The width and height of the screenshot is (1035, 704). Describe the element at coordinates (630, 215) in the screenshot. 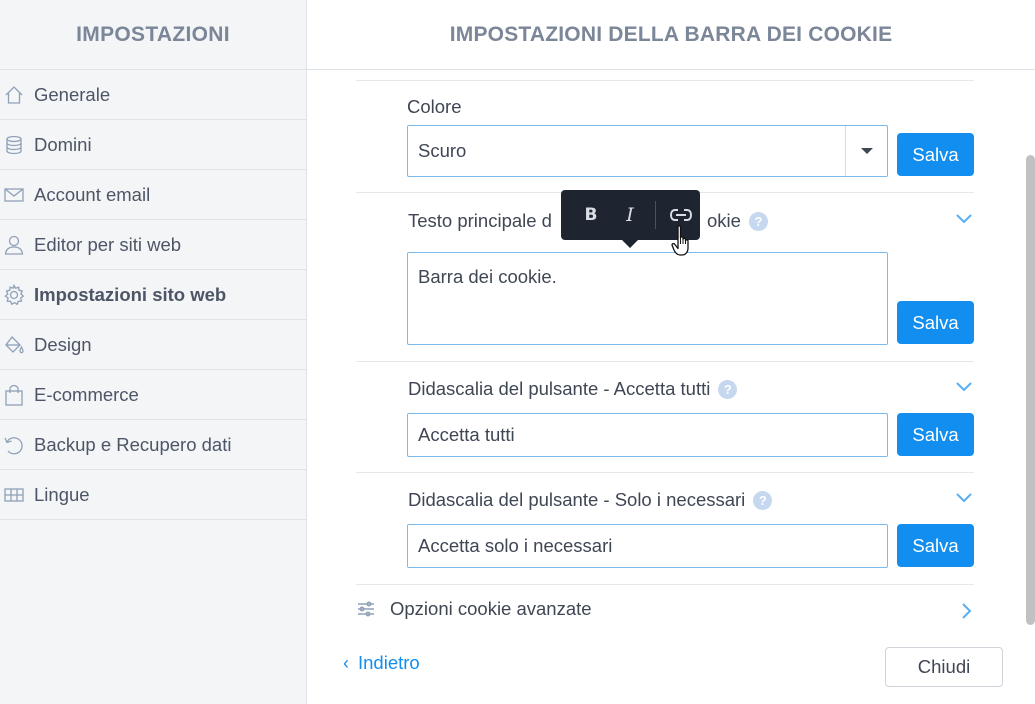

I see `italic-button: I` at that location.